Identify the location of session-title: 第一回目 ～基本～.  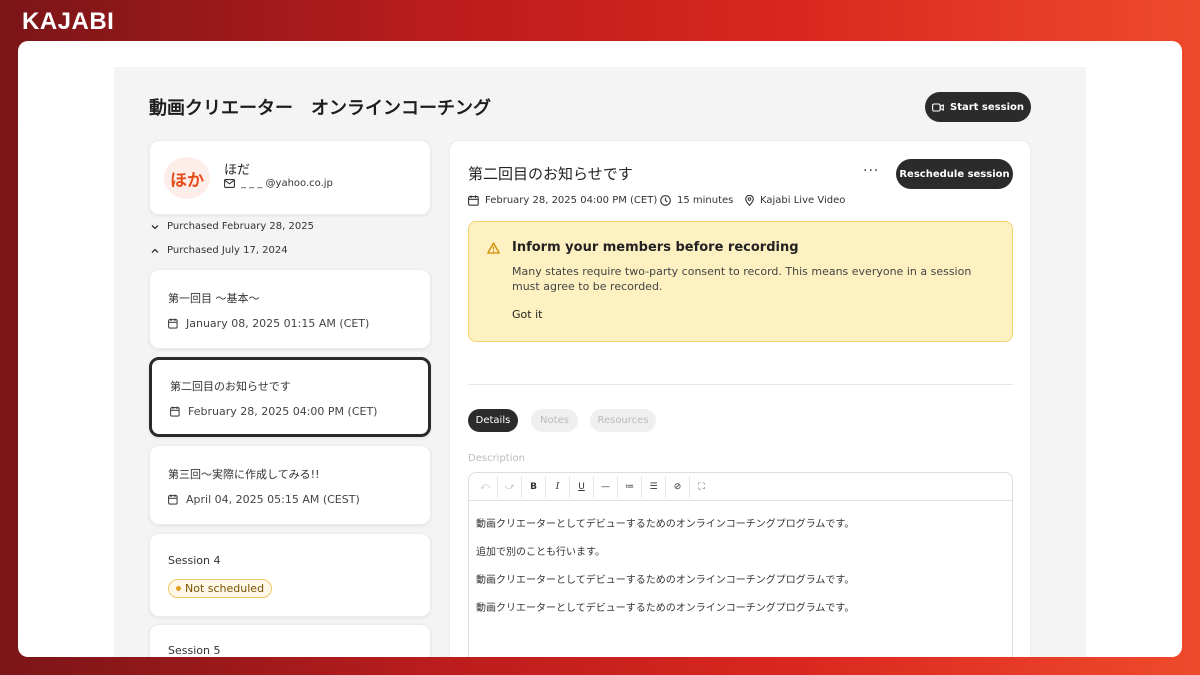
(214, 298).